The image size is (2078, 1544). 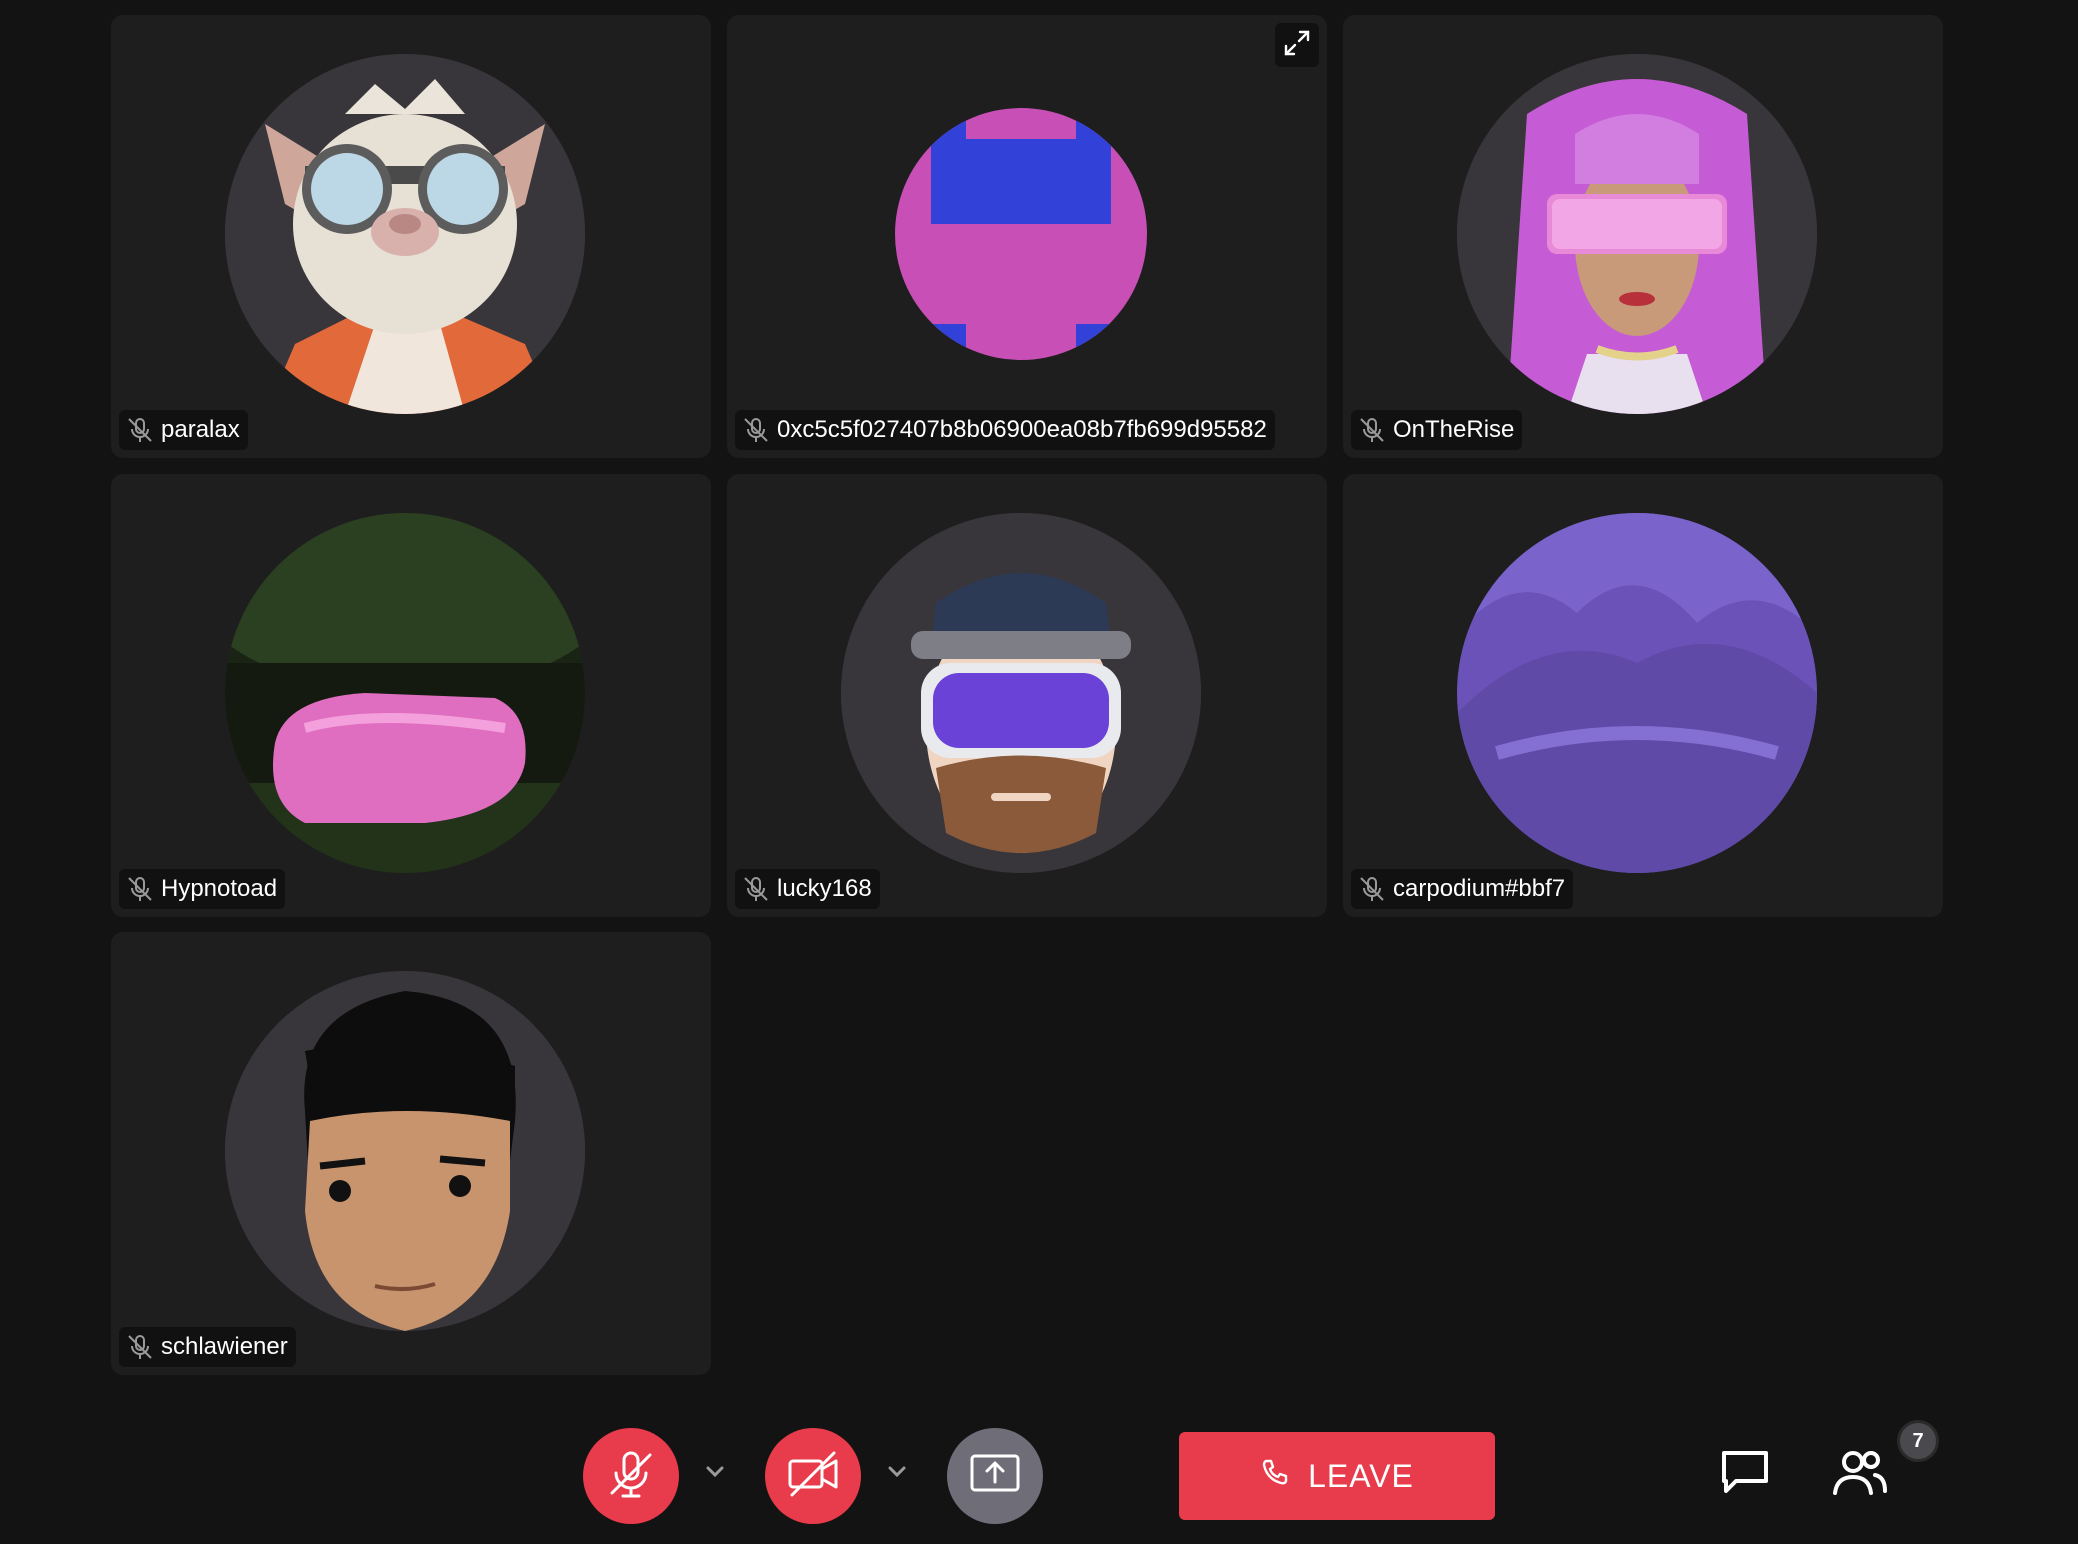 What do you see at coordinates (1022, 429) in the screenshot?
I see `participant-name: 0xc5c5f027407b8b06900ea08b7fb699d95582` at bounding box center [1022, 429].